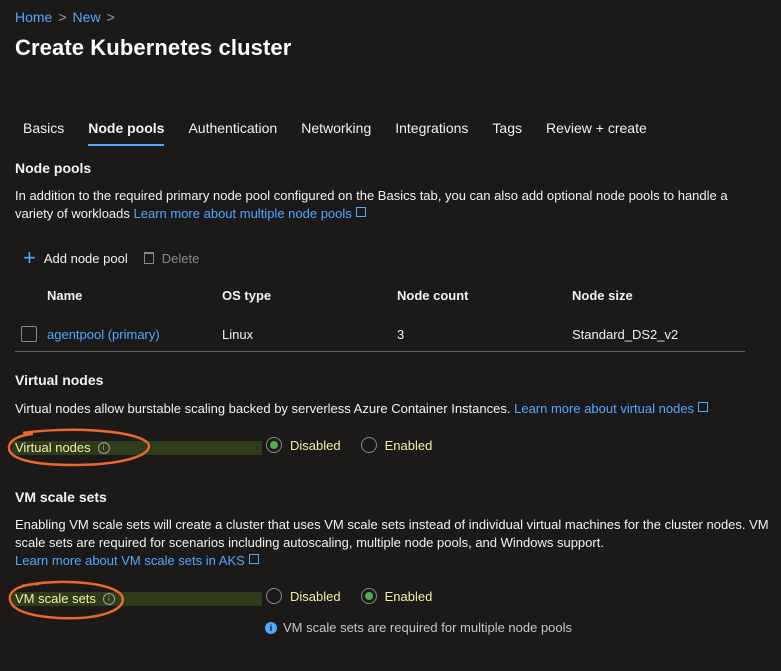 This screenshot has width=781, height=671. What do you see at coordinates (134, 334) in the screenshot?
I see `node-pool-name-link: agentpool (primary)` at bounding box center [134, 334].